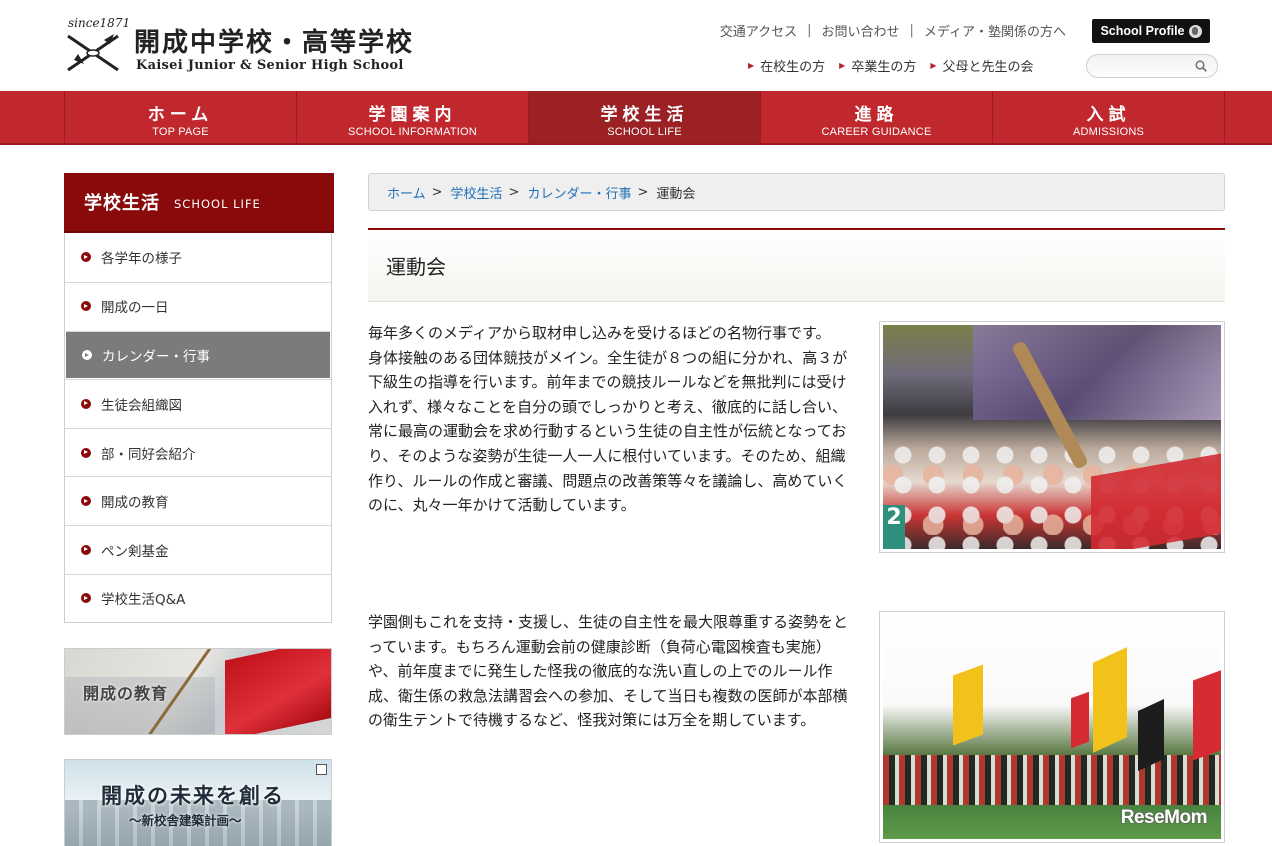  I want to click on sports-festival-photo-2: ReseMom, so click(1052, 727).